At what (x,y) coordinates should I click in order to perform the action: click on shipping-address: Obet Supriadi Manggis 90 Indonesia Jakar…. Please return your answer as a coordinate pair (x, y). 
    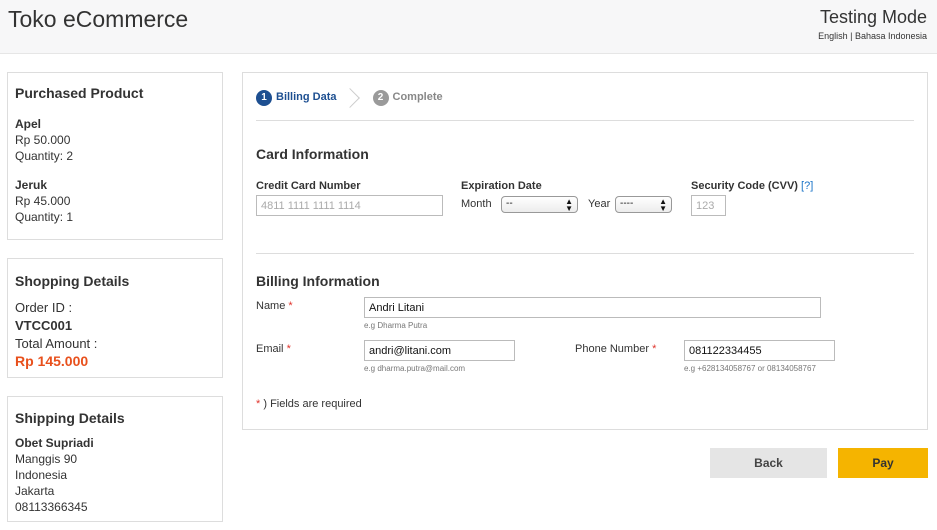
    Looking at the image, I should click on (54, 475).